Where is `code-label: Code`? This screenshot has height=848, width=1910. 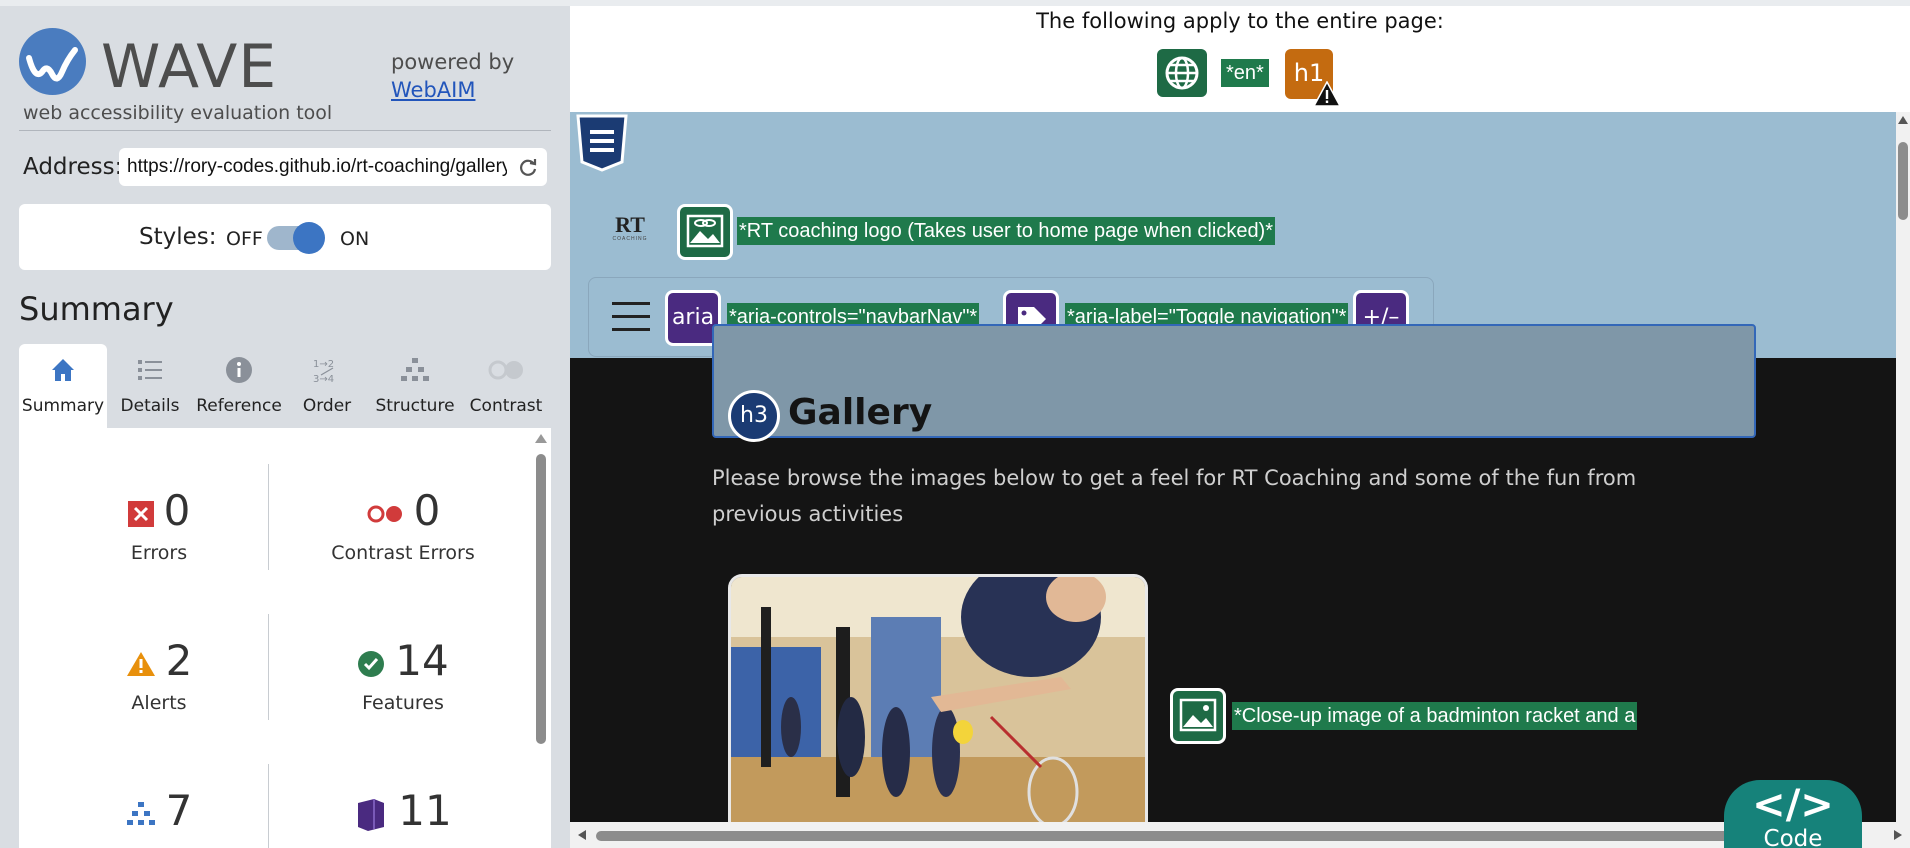
code-label: Code is located at coordinates (1793, 837).